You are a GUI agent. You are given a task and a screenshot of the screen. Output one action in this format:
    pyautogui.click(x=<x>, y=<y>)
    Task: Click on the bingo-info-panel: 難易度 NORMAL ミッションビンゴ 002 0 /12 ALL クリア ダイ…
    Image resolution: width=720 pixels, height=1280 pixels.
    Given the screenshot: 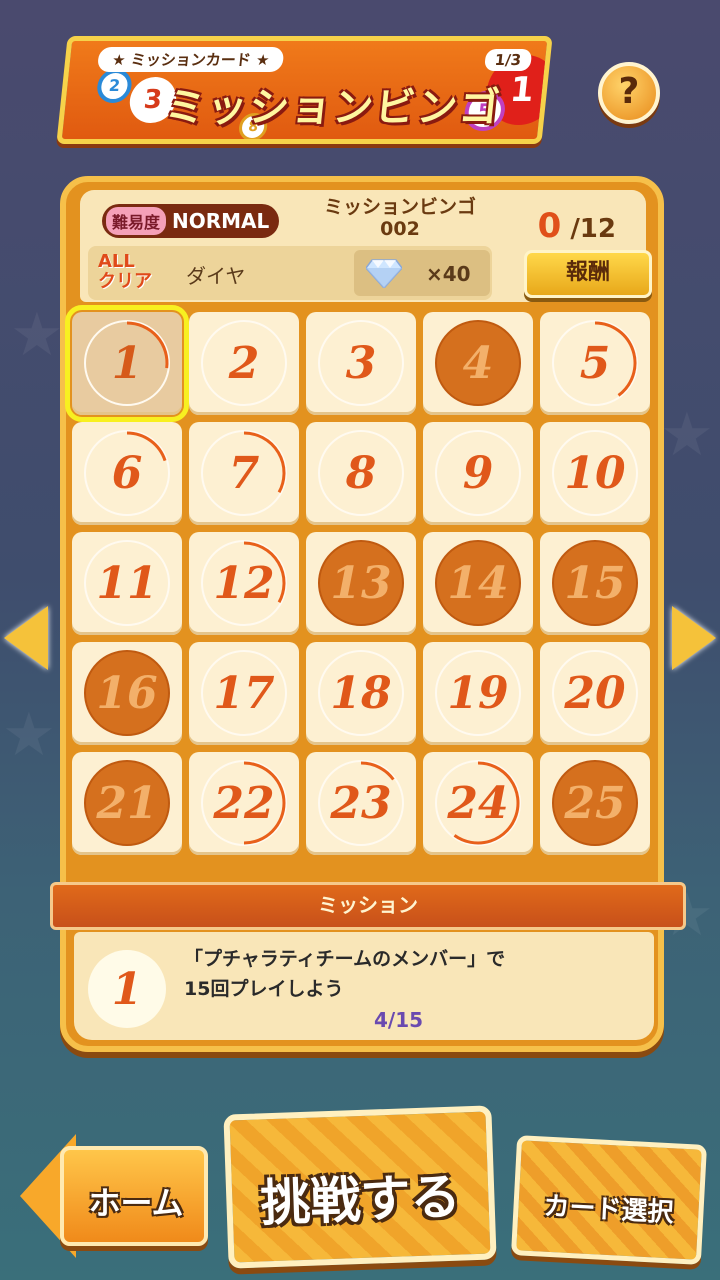 What is the action you would take?
    pyautogui.click(x=366, y=246)
    